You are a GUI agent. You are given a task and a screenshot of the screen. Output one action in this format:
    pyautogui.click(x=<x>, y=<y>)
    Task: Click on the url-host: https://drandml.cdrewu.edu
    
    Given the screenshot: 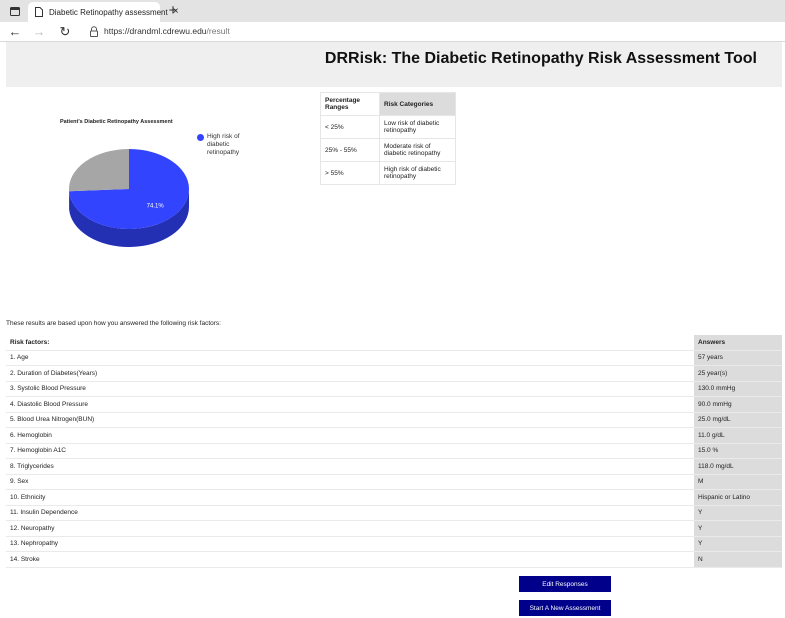 What is the action you would take?
    pyautogui.click(x=155, y=31)
    